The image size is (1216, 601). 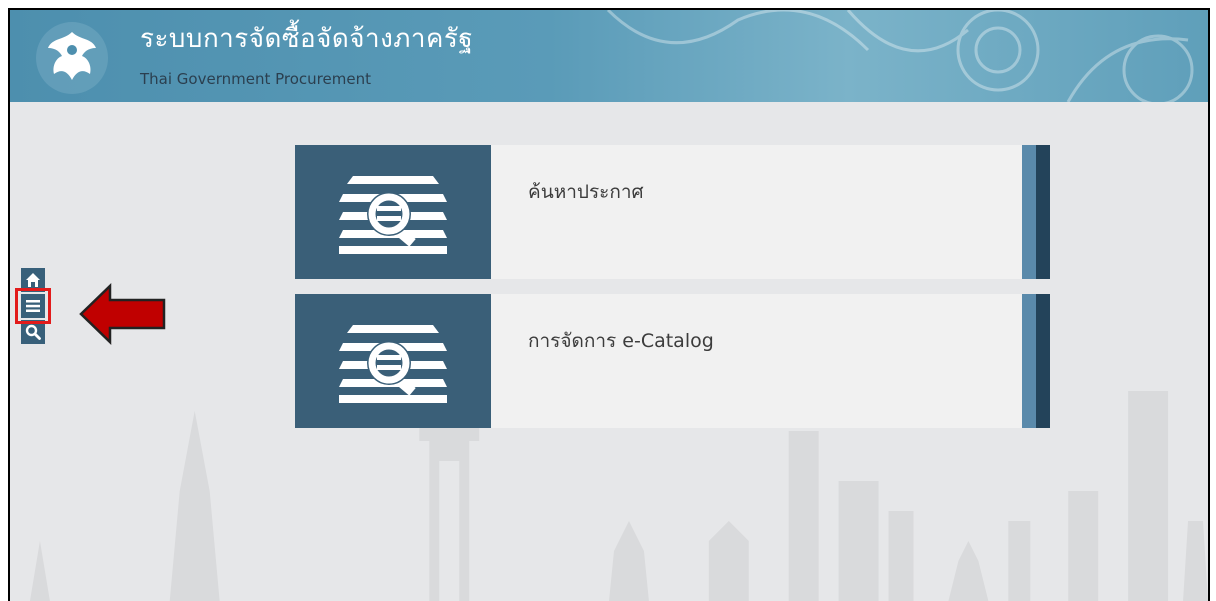 What do you see at coordinates (255, 79) in the screenshot?
I see `page-subtitle: Thai Government Procurement` at bounding box center [255, 79].